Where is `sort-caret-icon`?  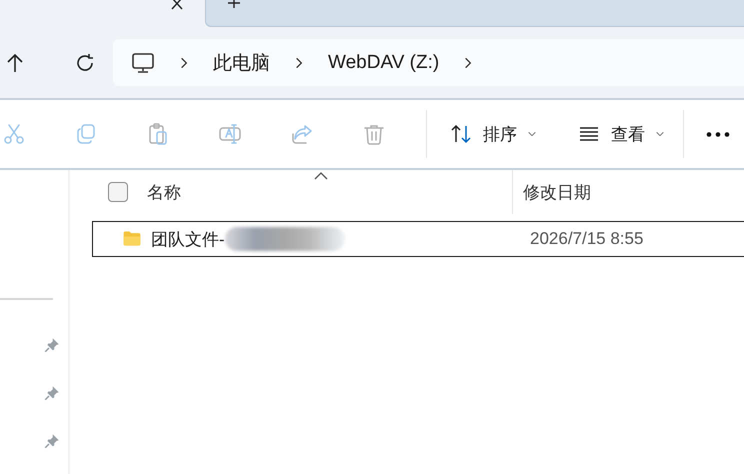
sort-caret-icon is located at coordinates (321, 176).